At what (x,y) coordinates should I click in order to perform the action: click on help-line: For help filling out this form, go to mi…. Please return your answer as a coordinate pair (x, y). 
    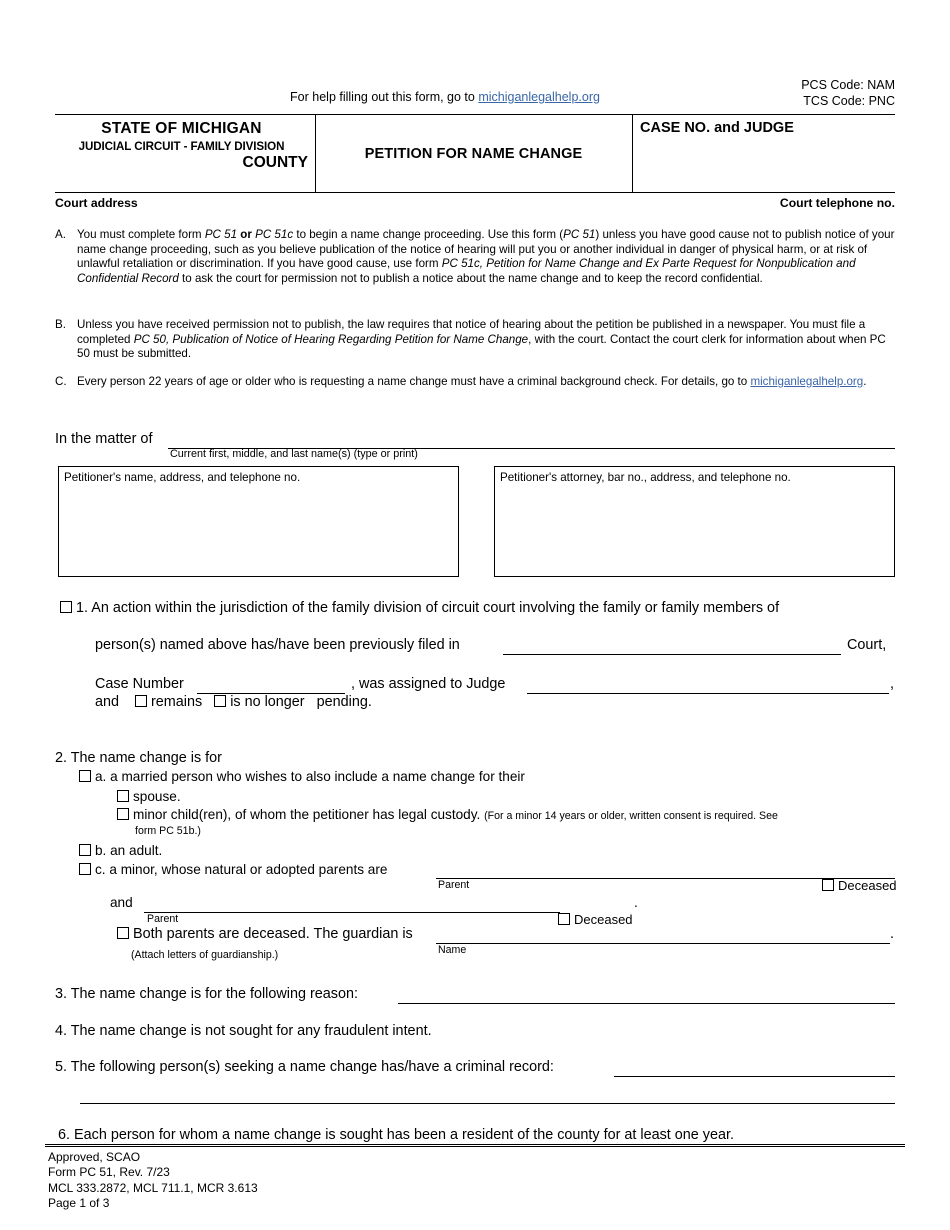
    Looking at the image, I should click on (475, 97).